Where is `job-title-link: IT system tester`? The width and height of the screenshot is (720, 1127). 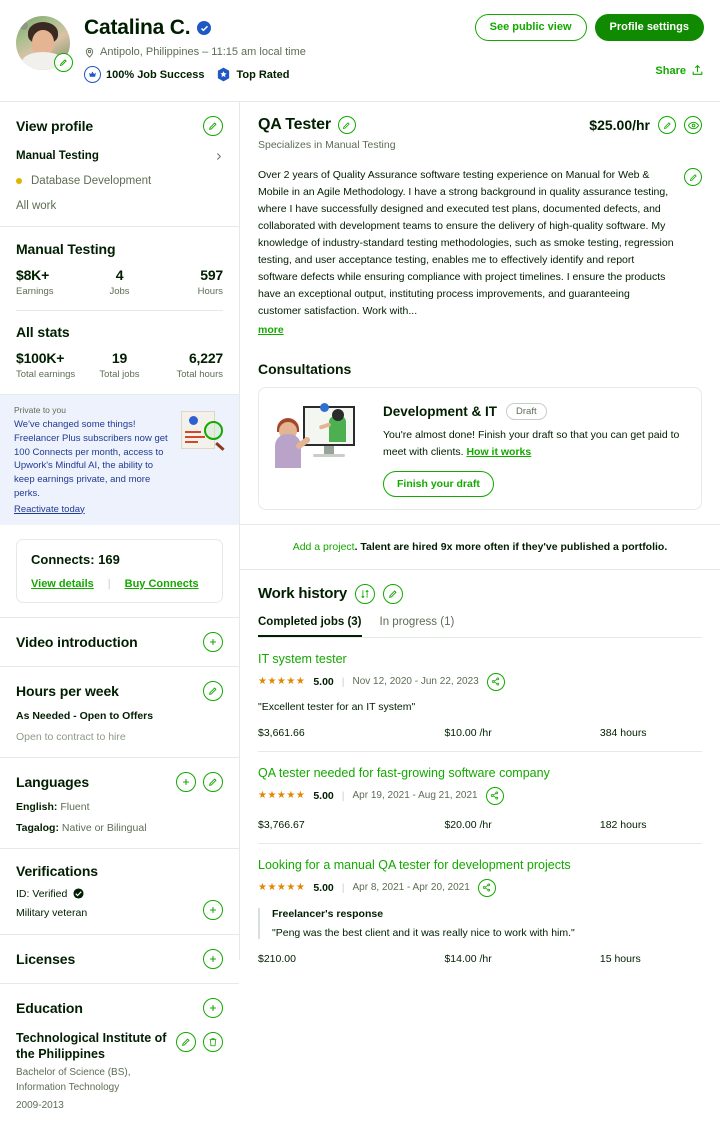 job-title-link: IT system tester is located at coordinates (480, 659).